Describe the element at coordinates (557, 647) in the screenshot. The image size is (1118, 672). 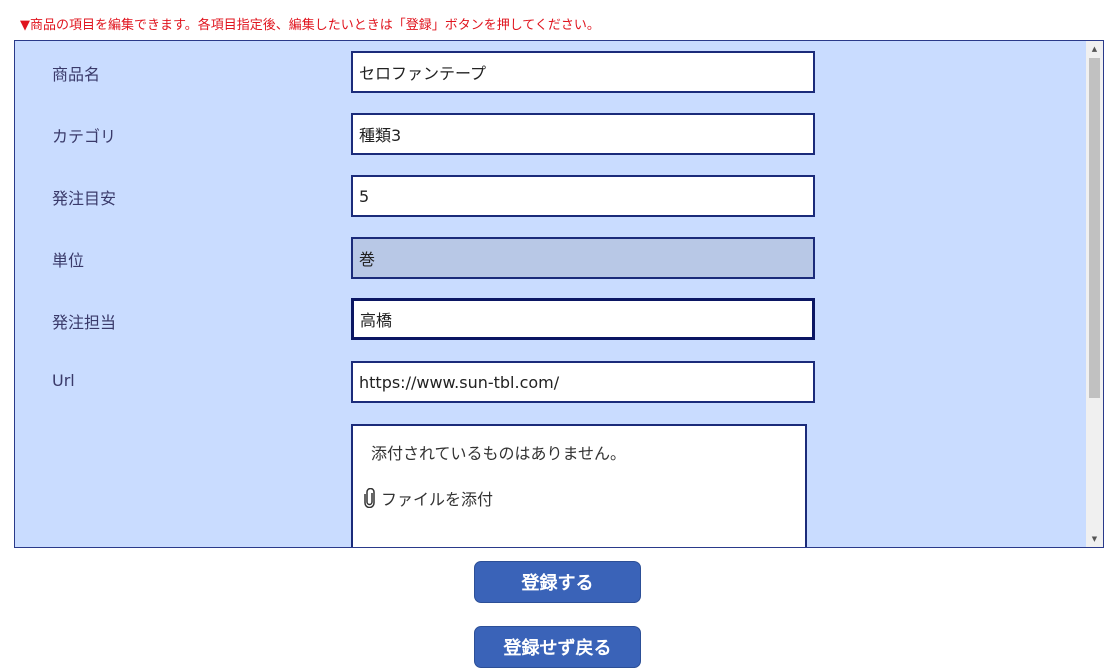
I see `back-without-register-button: 登録せず戻る` at that location.